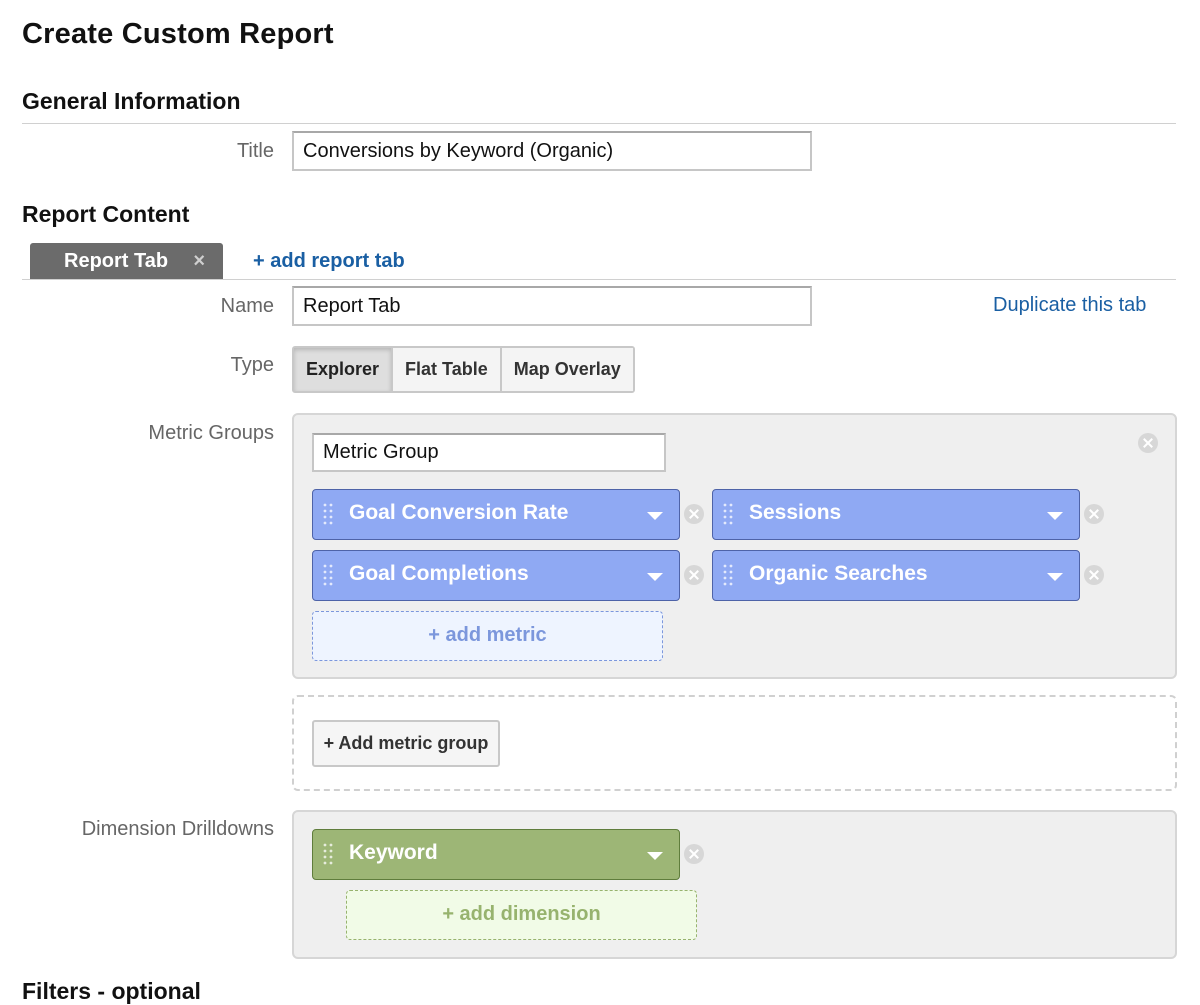 The image size is (1200, 1005). I want to click on type-map-overlay-button: Map Overlay, so click(567, 369).